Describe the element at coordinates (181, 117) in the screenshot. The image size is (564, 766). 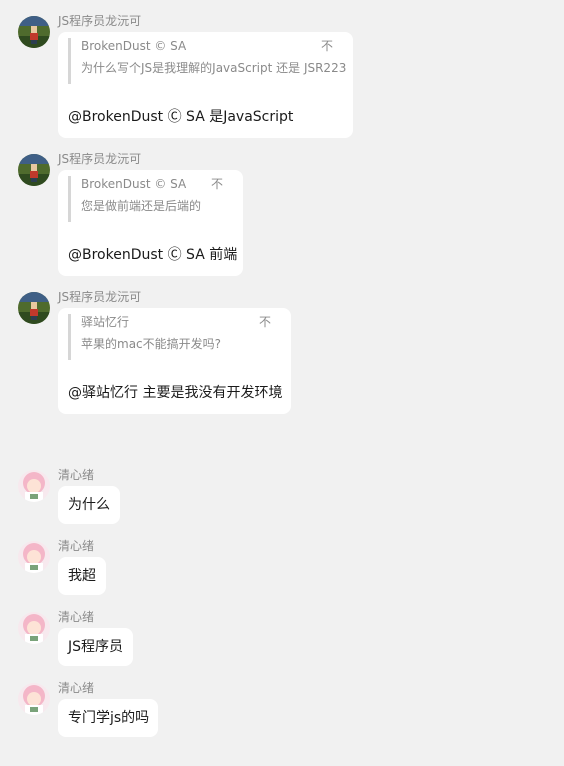
I see `message-text: @BrokenDust Ⓒ SA 是JavaScript` at that location.